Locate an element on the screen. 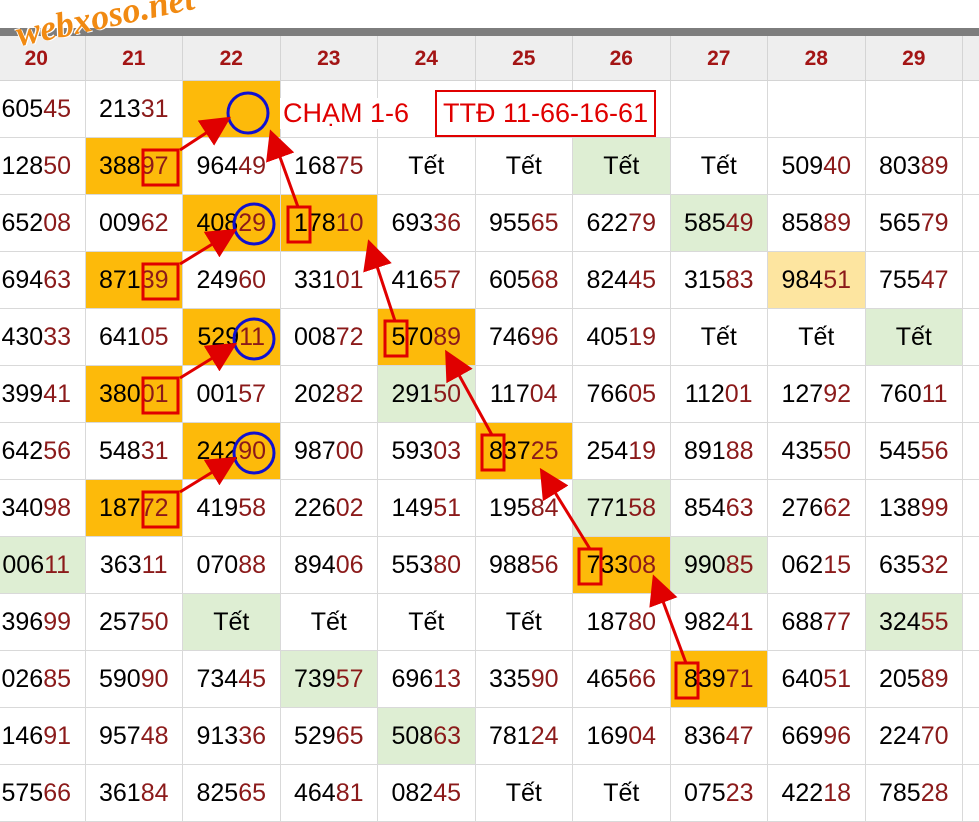  ttd-label: TTĐ 11-66-16-61 is located at coordinates (546, 113).